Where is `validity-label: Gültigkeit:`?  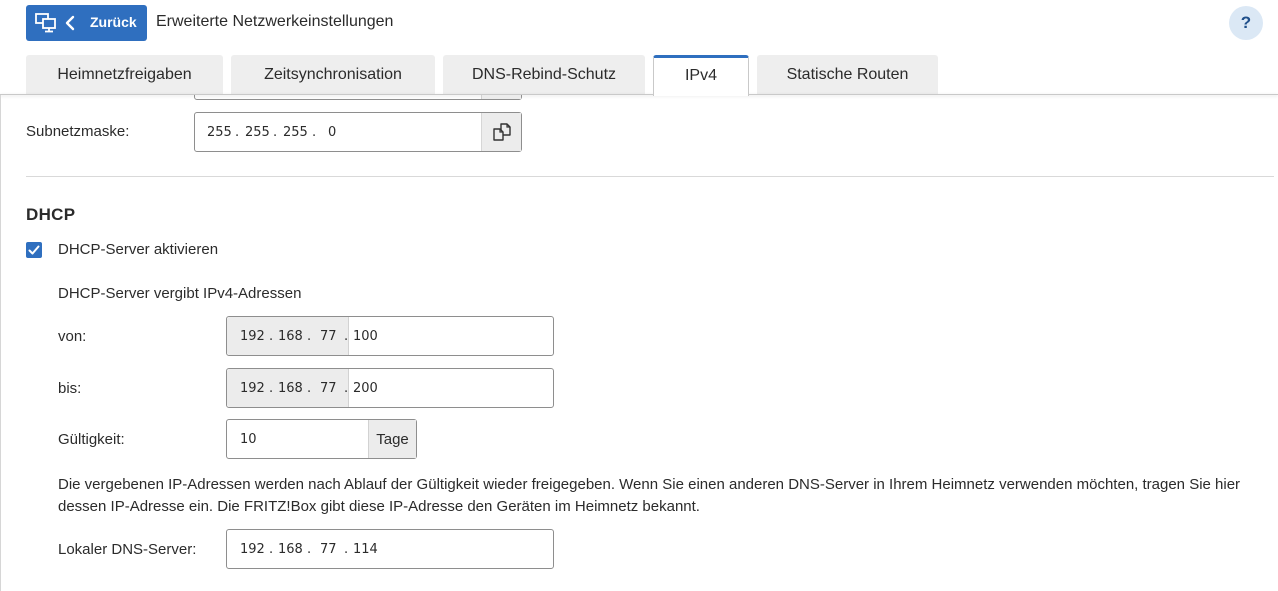 validity-label: Gültigkeit: is located at coordinates (91, 439).